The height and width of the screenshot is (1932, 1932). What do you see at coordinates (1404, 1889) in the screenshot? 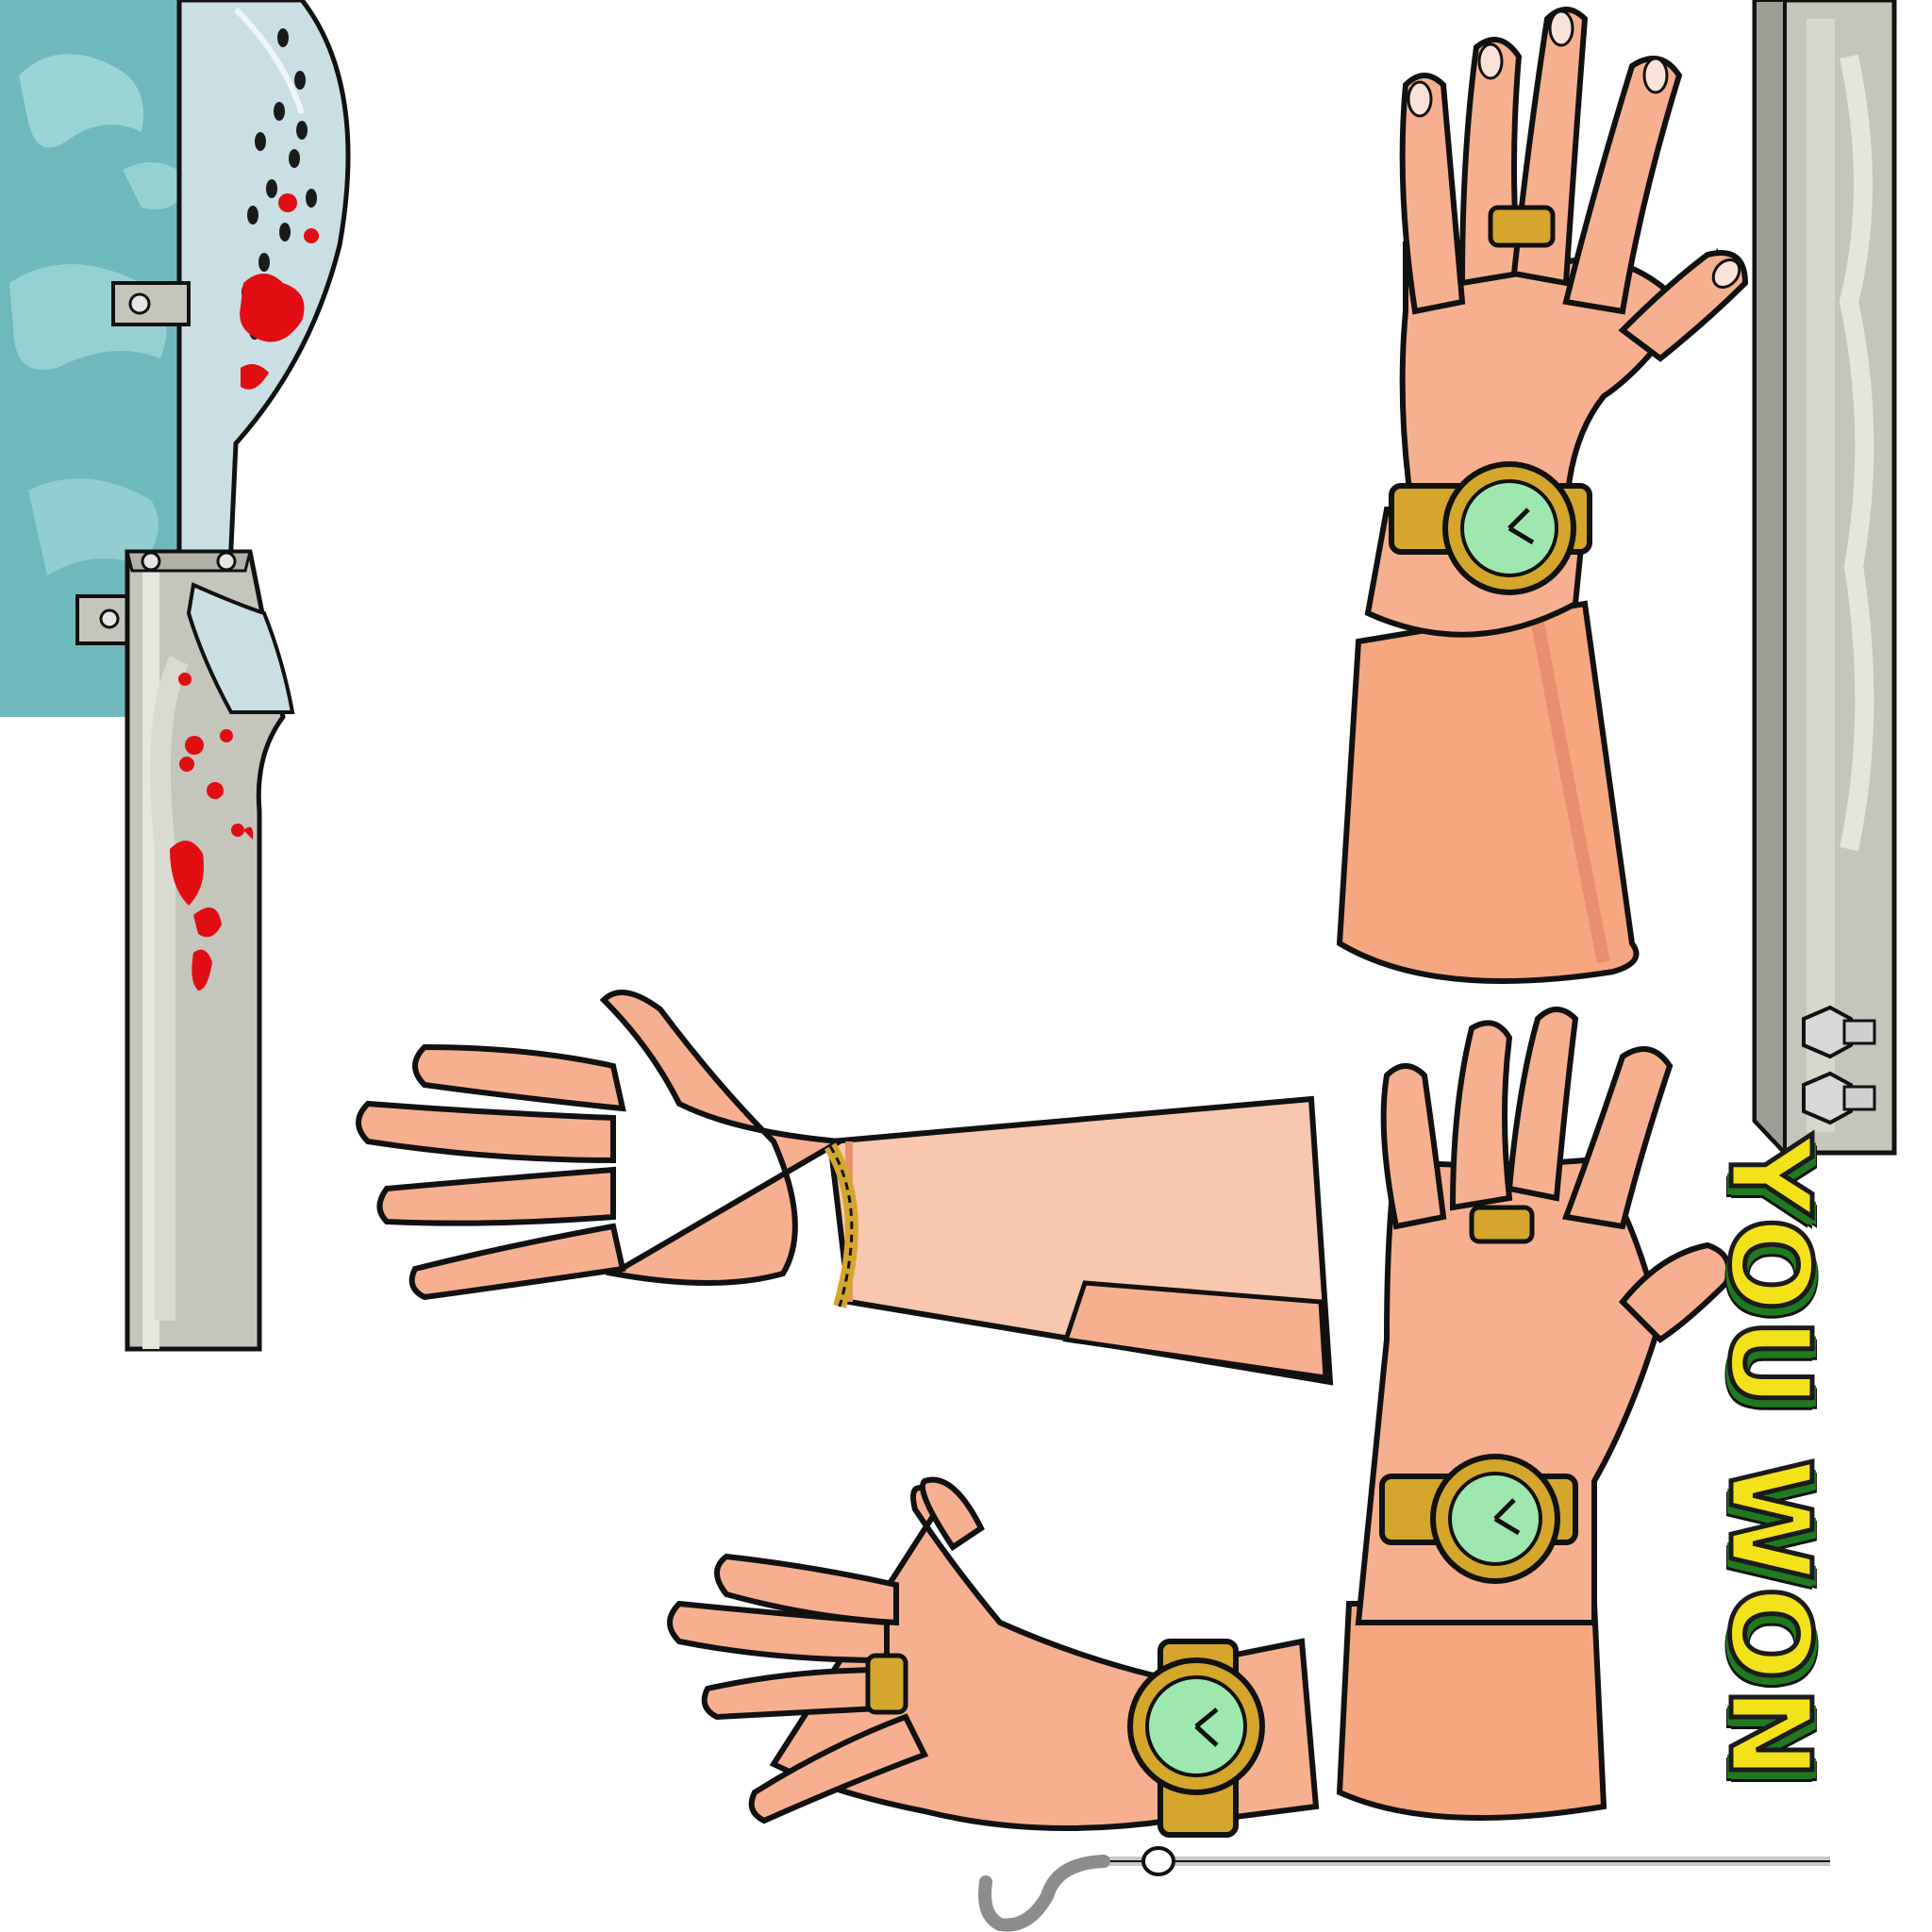
I see `hook-rod` at bounding box center [1404, 1889].